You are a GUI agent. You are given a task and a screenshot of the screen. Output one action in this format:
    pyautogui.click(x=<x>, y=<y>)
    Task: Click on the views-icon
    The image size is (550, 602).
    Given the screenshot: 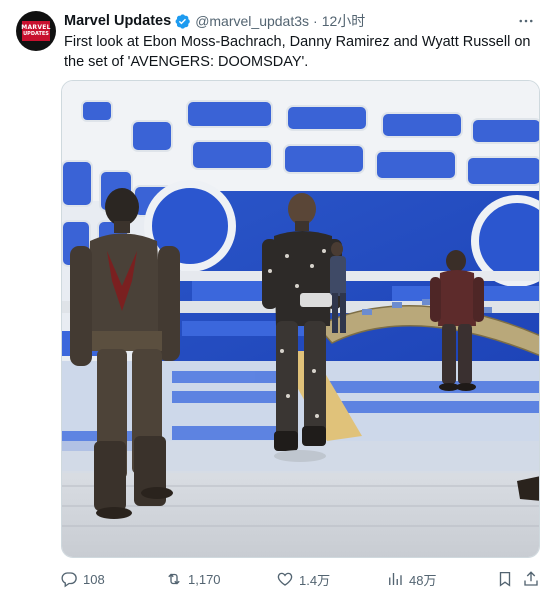 What is the action you would take?
    pyautogui.click(x=395, y=579)
    